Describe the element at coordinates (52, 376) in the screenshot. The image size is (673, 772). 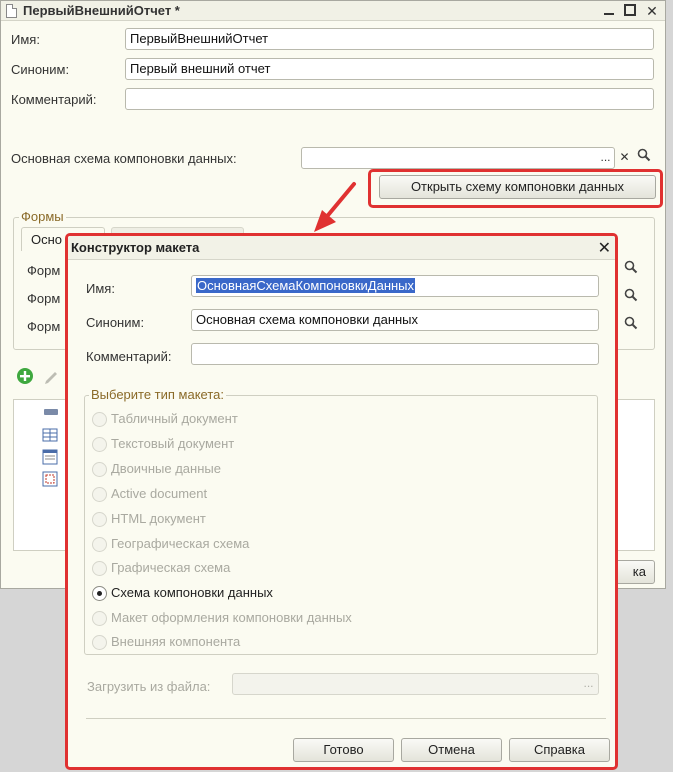
I see `edit-icon` at that location.